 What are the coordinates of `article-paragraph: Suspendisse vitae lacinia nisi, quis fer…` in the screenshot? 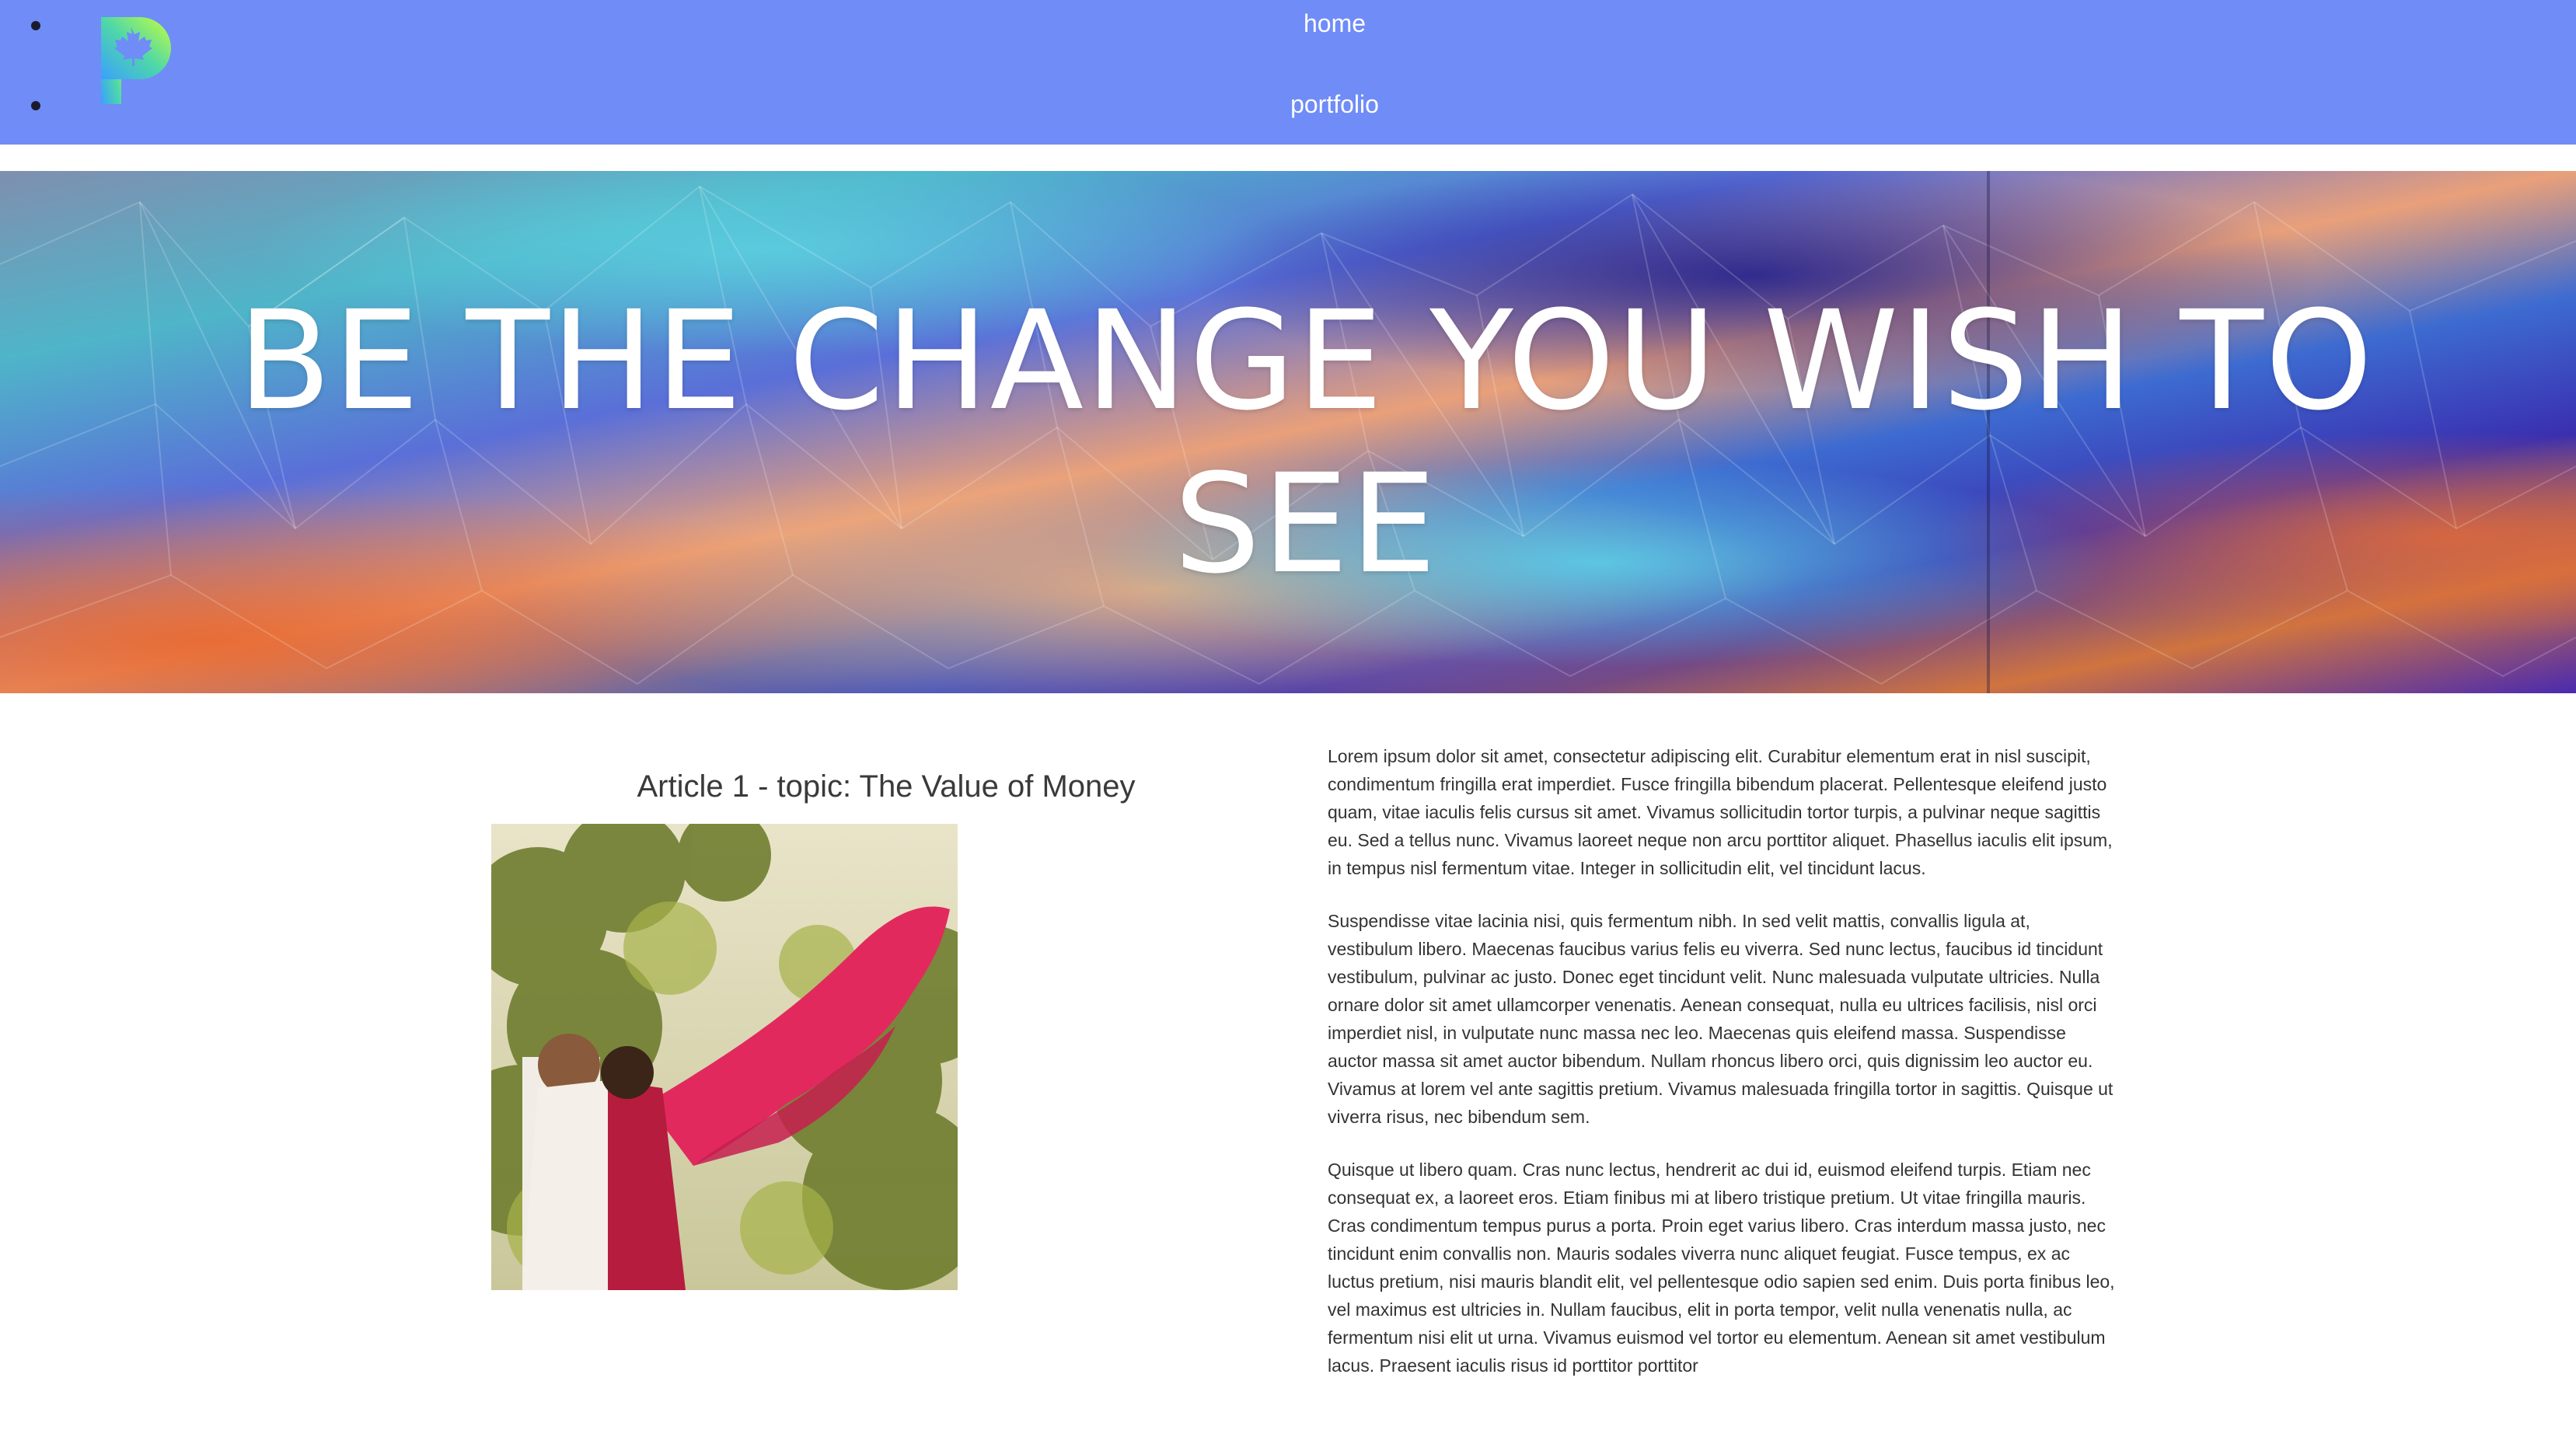 It's located at (1721, 1019).